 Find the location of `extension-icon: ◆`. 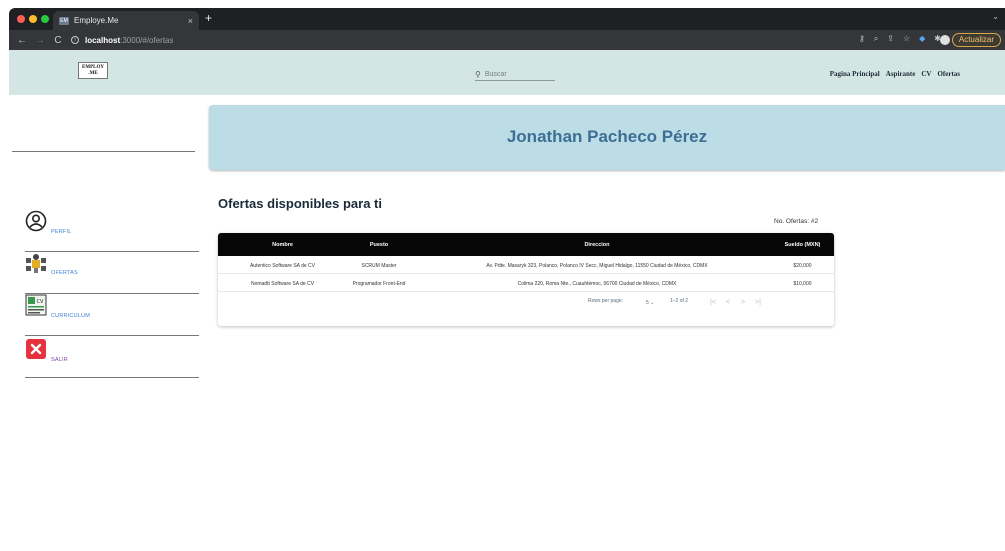

extension-icon: ◆ is located at coordinates (922, 39).